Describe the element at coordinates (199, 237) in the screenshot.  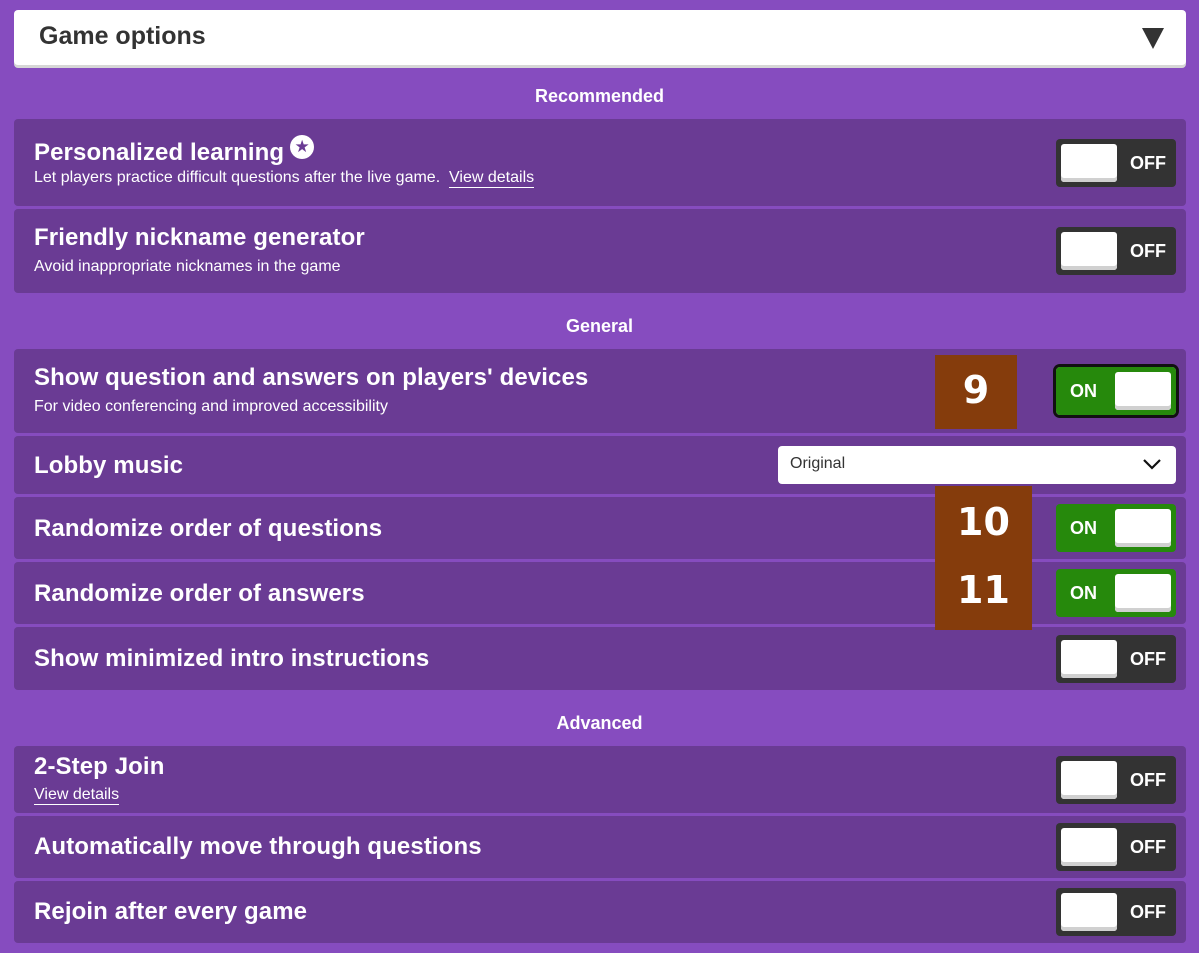
I see `option-title: Friendly nickname generator` at that location.